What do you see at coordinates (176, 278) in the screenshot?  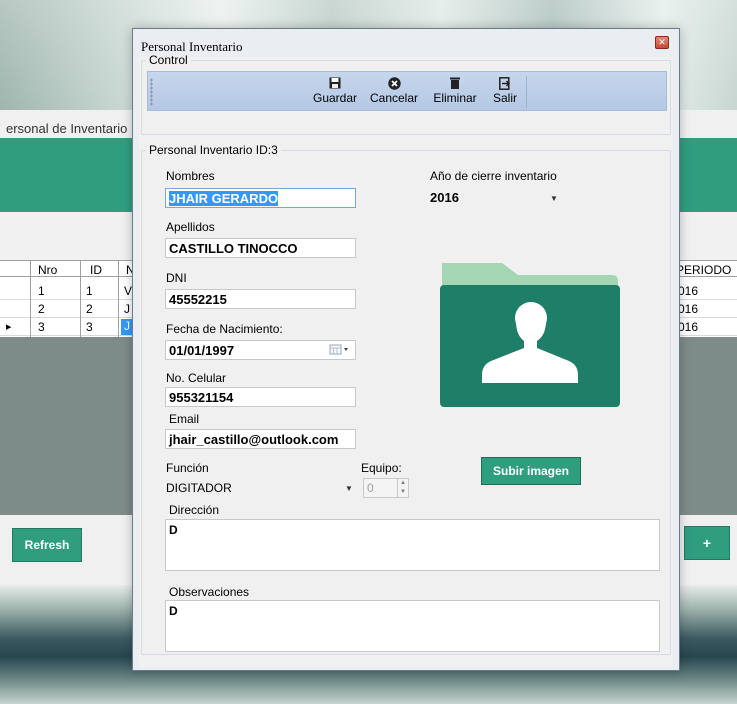 I see `dni-label: DNI` at bounding box center [176, 278].